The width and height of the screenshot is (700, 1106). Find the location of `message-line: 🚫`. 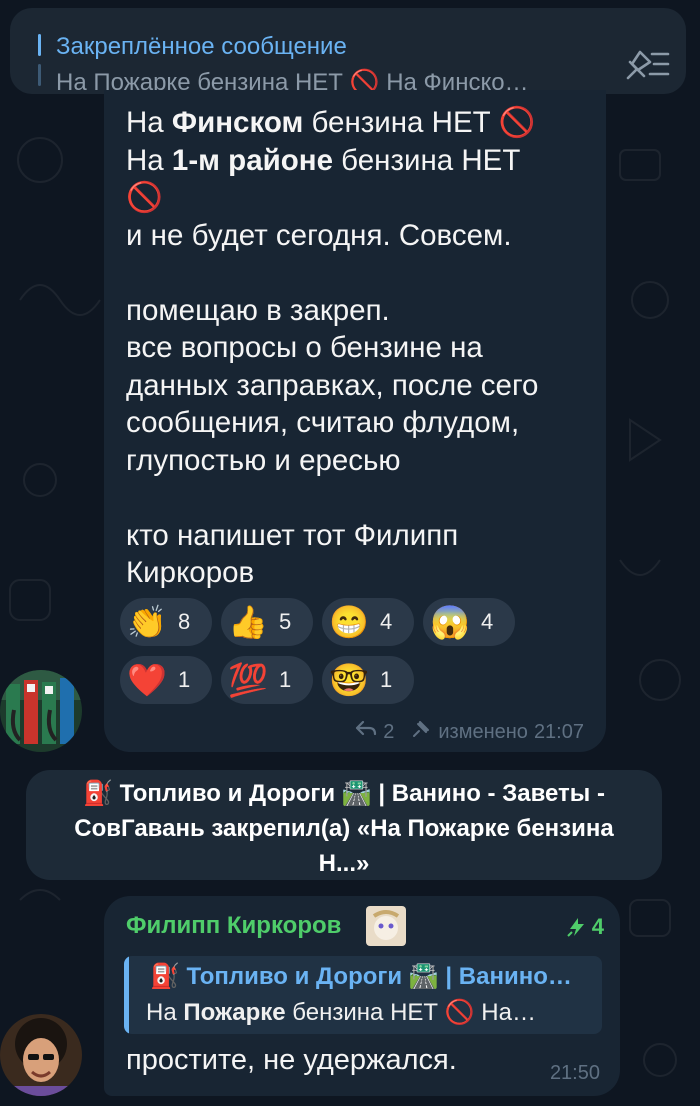

message-line: 🚫 is located at coordinates (144, 197).